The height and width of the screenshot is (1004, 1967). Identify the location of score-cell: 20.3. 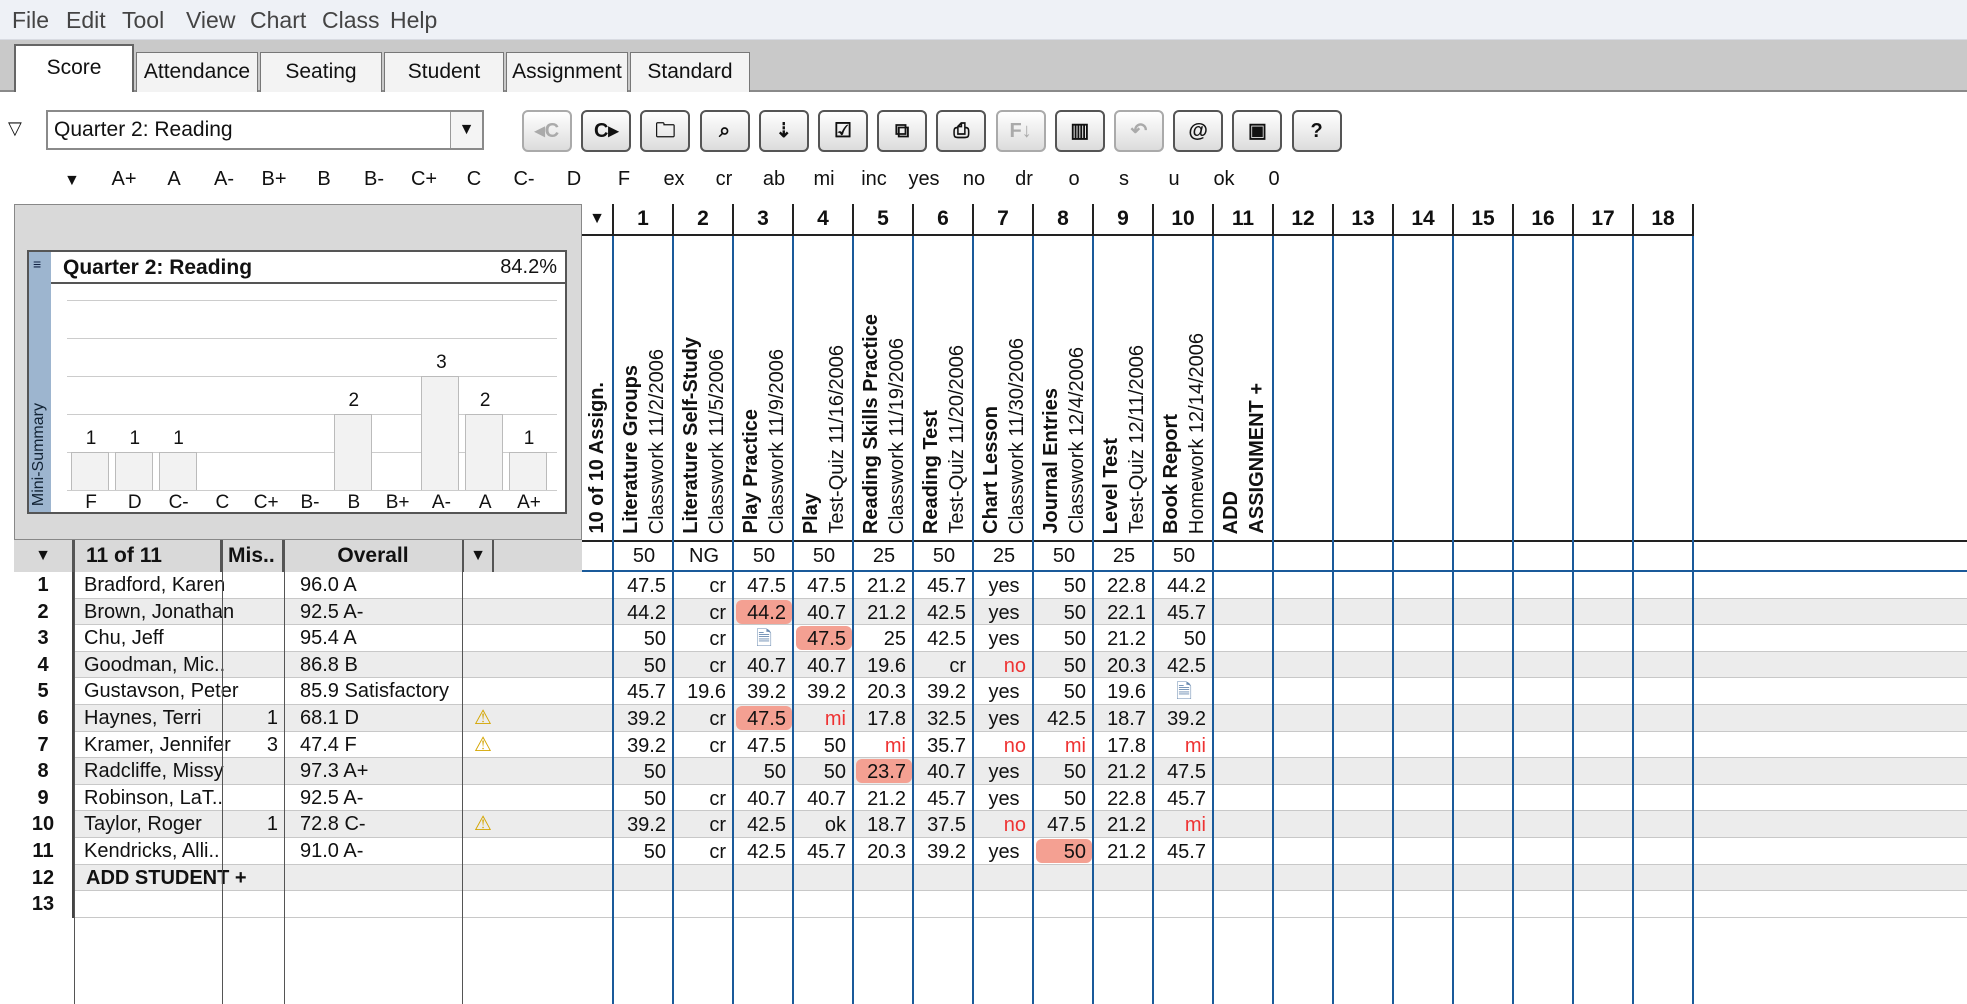
(1124, 665).